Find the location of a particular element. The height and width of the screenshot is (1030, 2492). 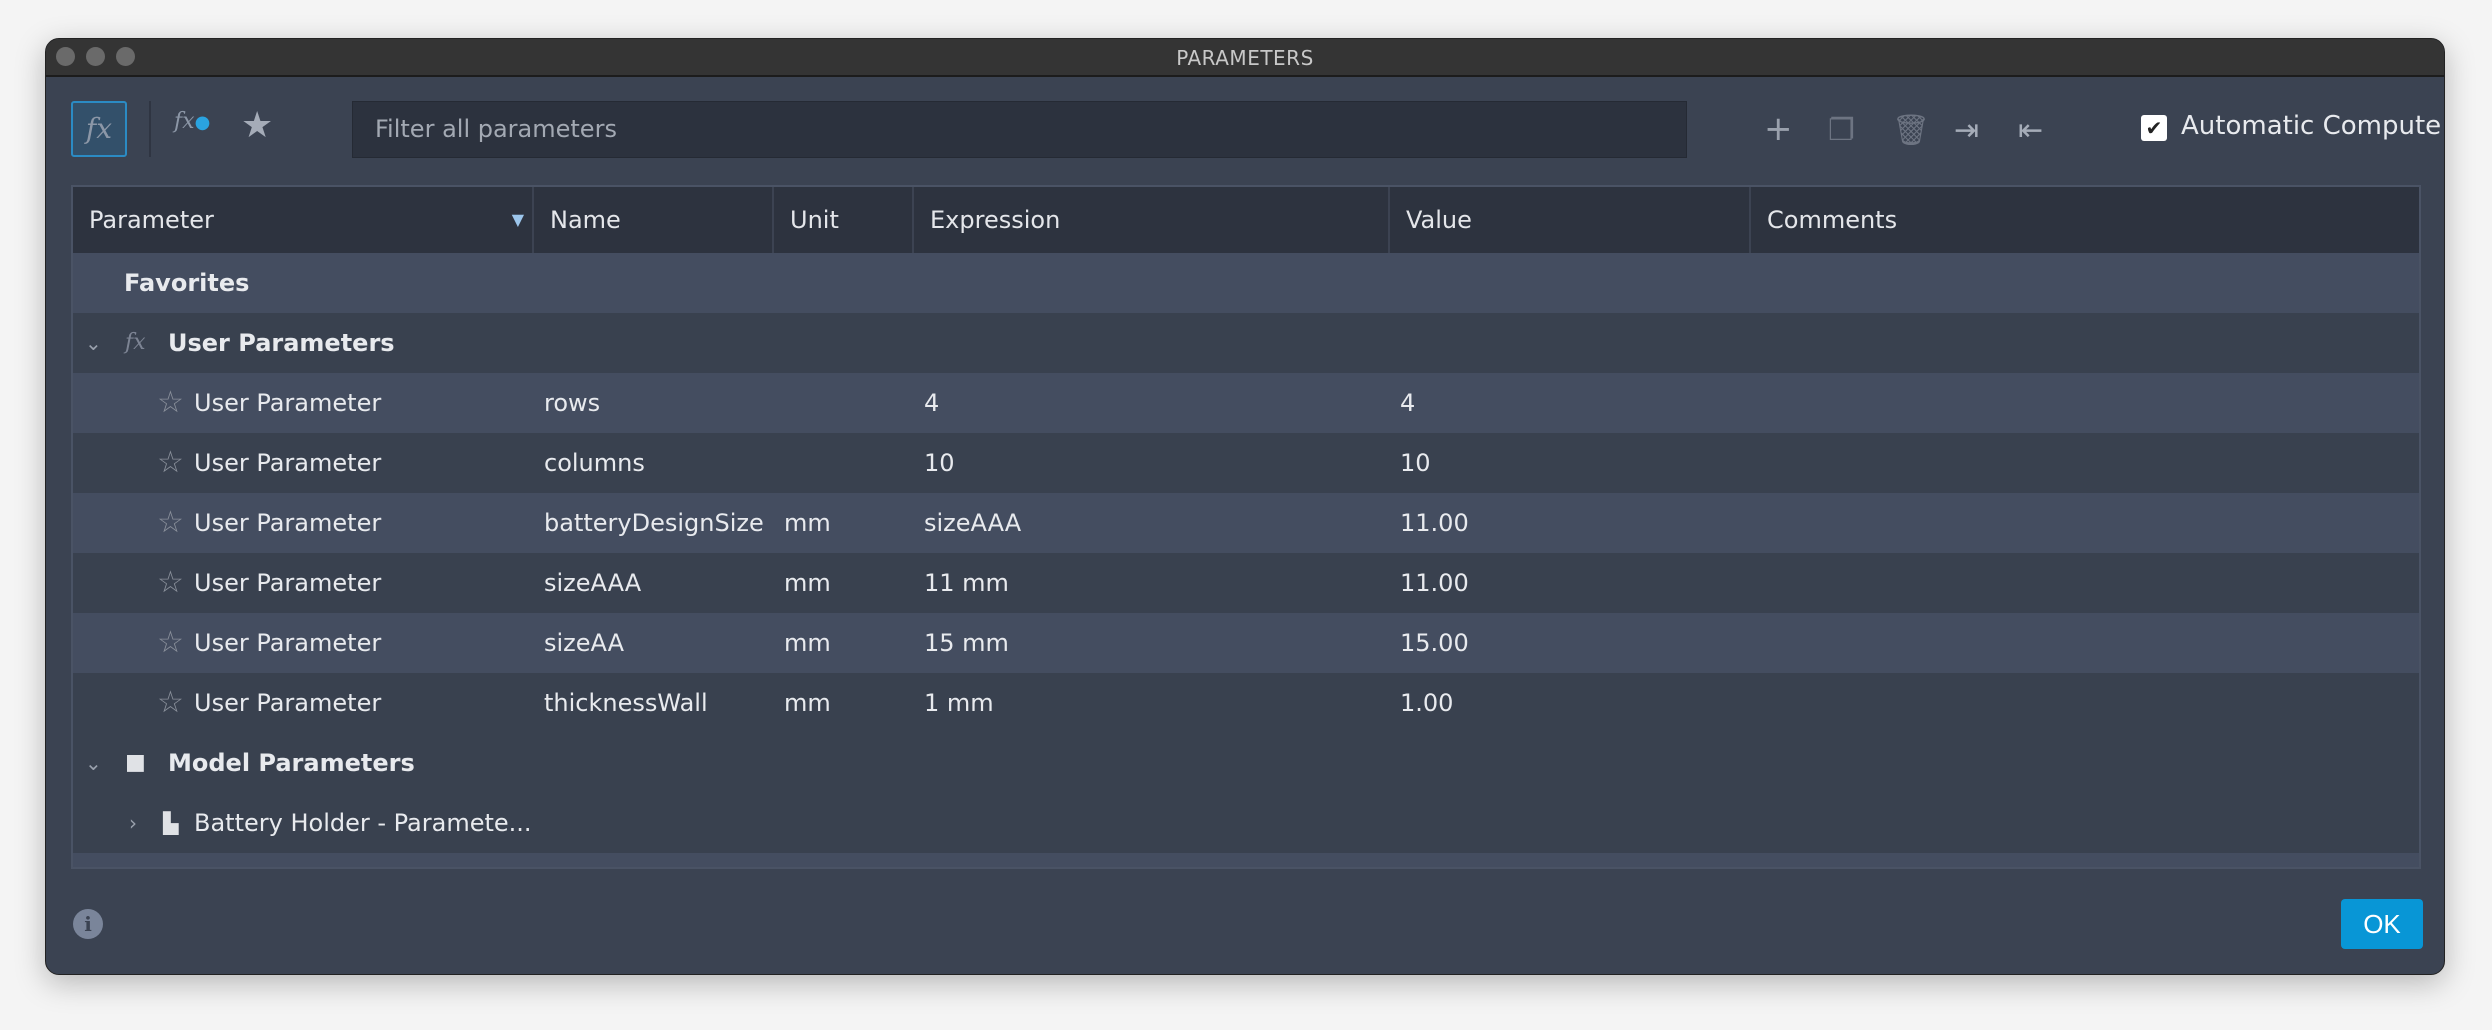

fx-user-icon: fx is located at coordinates (184, 121).